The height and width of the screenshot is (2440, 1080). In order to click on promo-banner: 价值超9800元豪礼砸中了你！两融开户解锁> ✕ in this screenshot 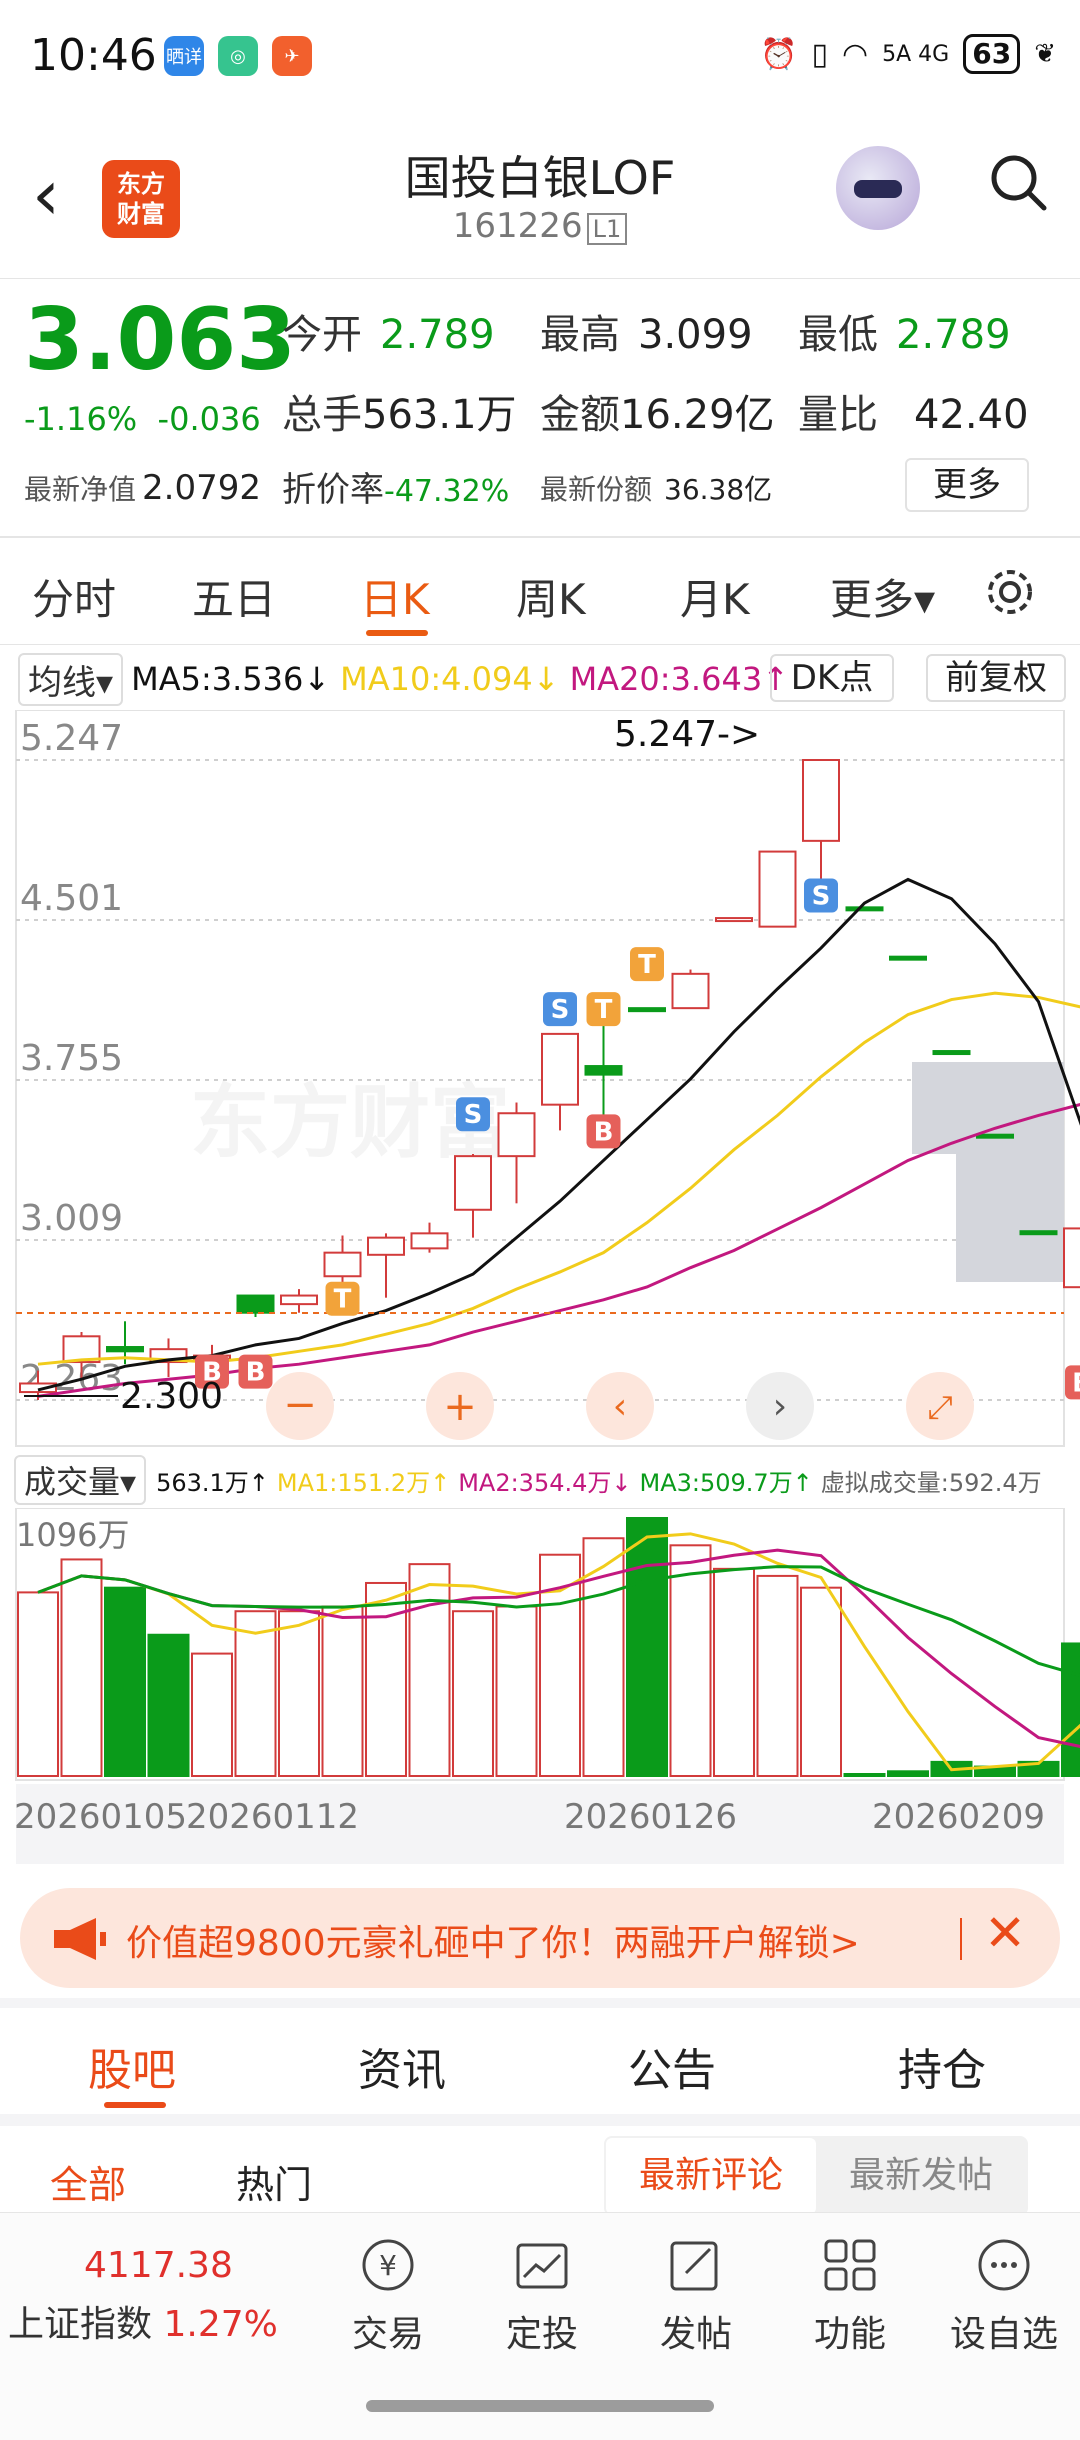, I will do `click(540, 1938)`.